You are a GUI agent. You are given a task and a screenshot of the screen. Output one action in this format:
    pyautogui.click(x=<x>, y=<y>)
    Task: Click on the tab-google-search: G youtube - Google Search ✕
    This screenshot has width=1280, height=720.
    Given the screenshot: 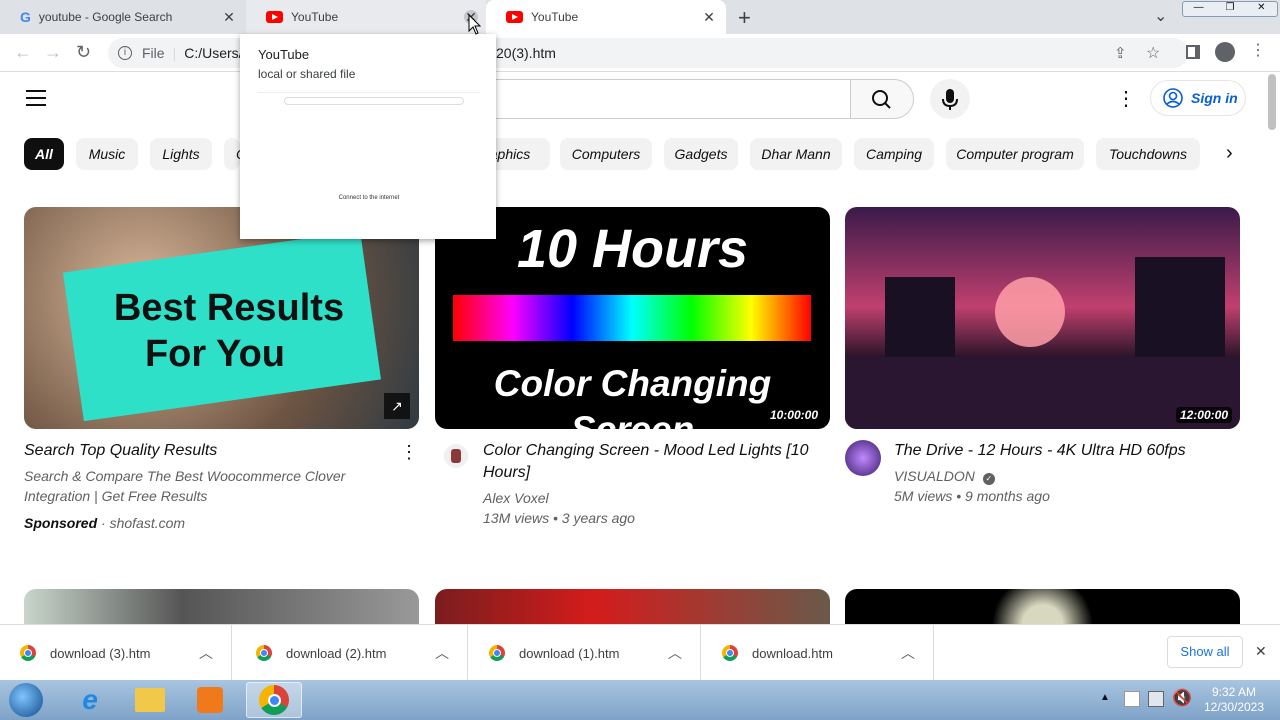 What is the action you would take?
    pyautogui.click(x=123, y=17)
    